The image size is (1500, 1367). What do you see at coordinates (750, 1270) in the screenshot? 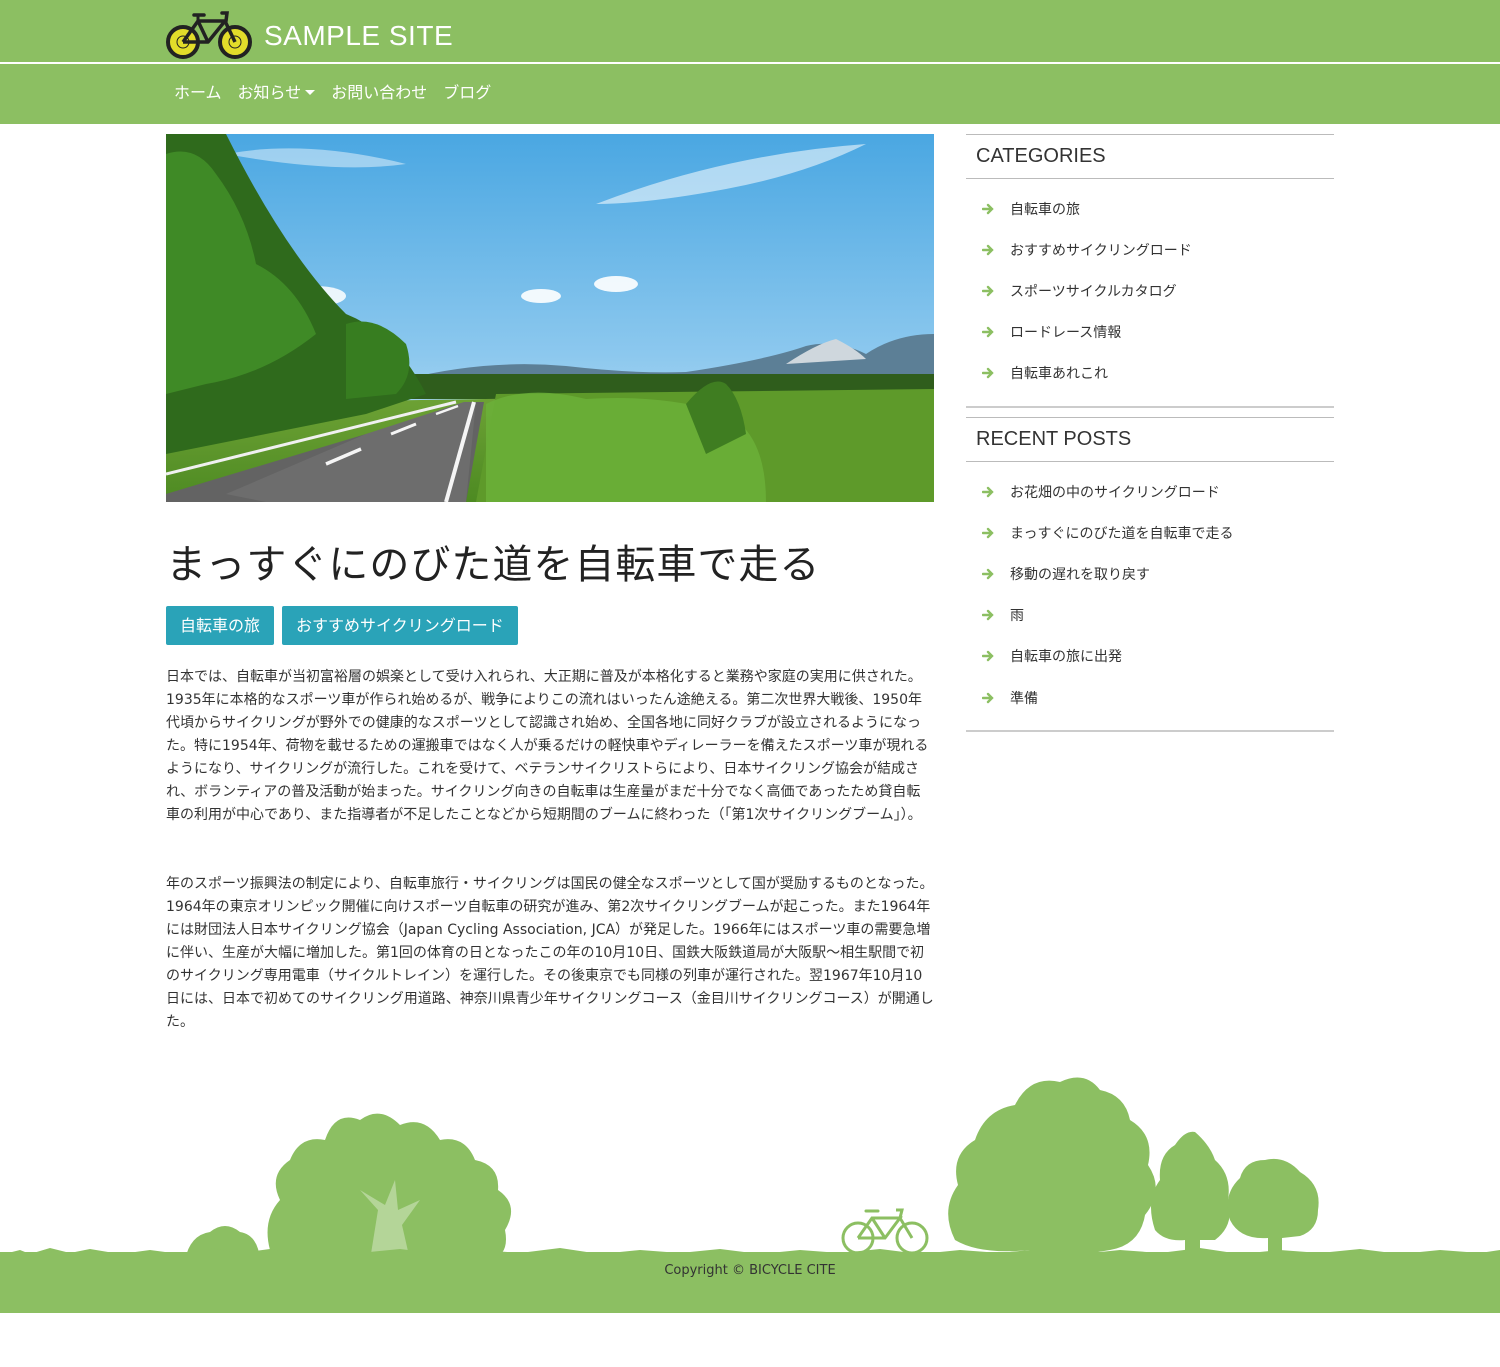
I see `copyright-text: Copyright © BICYCLE CITE` at bounding box center [750, 1270].